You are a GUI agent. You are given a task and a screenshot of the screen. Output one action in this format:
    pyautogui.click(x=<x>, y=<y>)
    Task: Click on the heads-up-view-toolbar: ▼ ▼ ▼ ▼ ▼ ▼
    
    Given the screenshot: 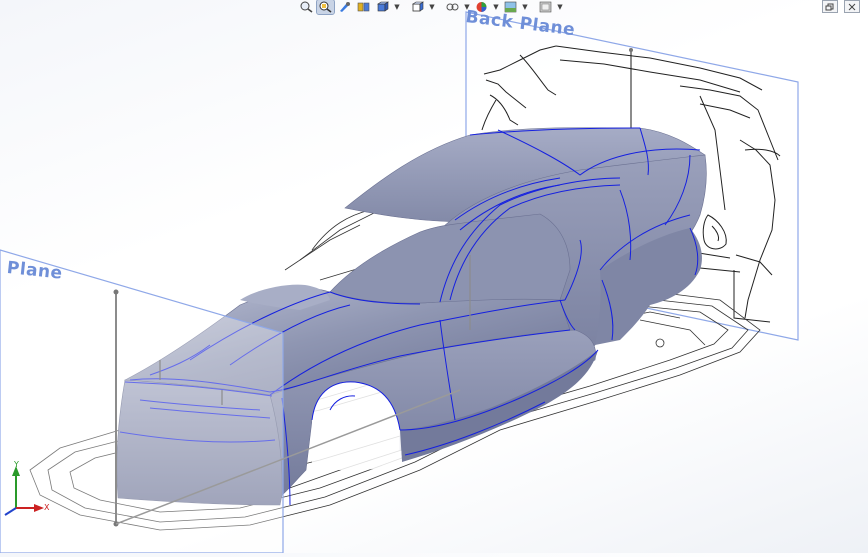 What is the action you would take?
    pyautogui.click(x=431, y=7)
    